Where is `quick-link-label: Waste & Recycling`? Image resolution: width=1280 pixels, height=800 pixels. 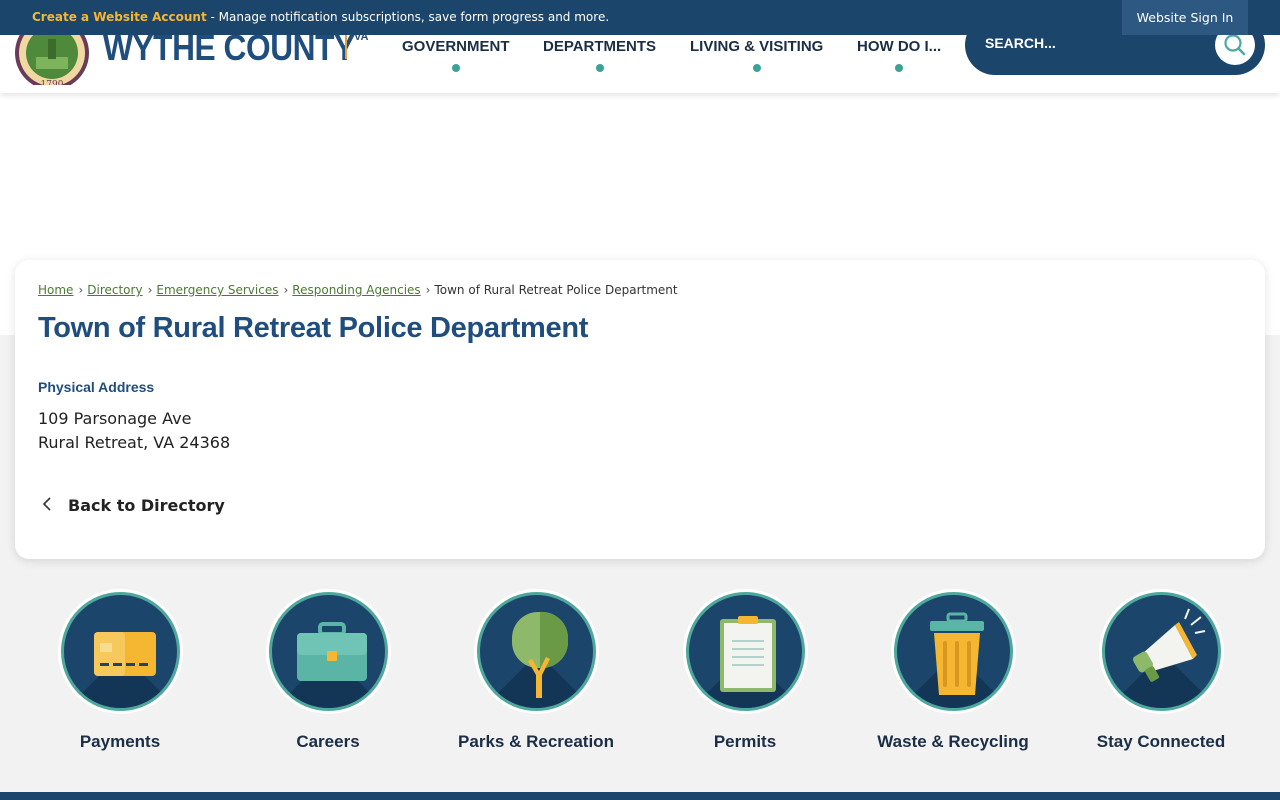
quick-link-label: Waste & Recycling is located at coordinates (953, 741).